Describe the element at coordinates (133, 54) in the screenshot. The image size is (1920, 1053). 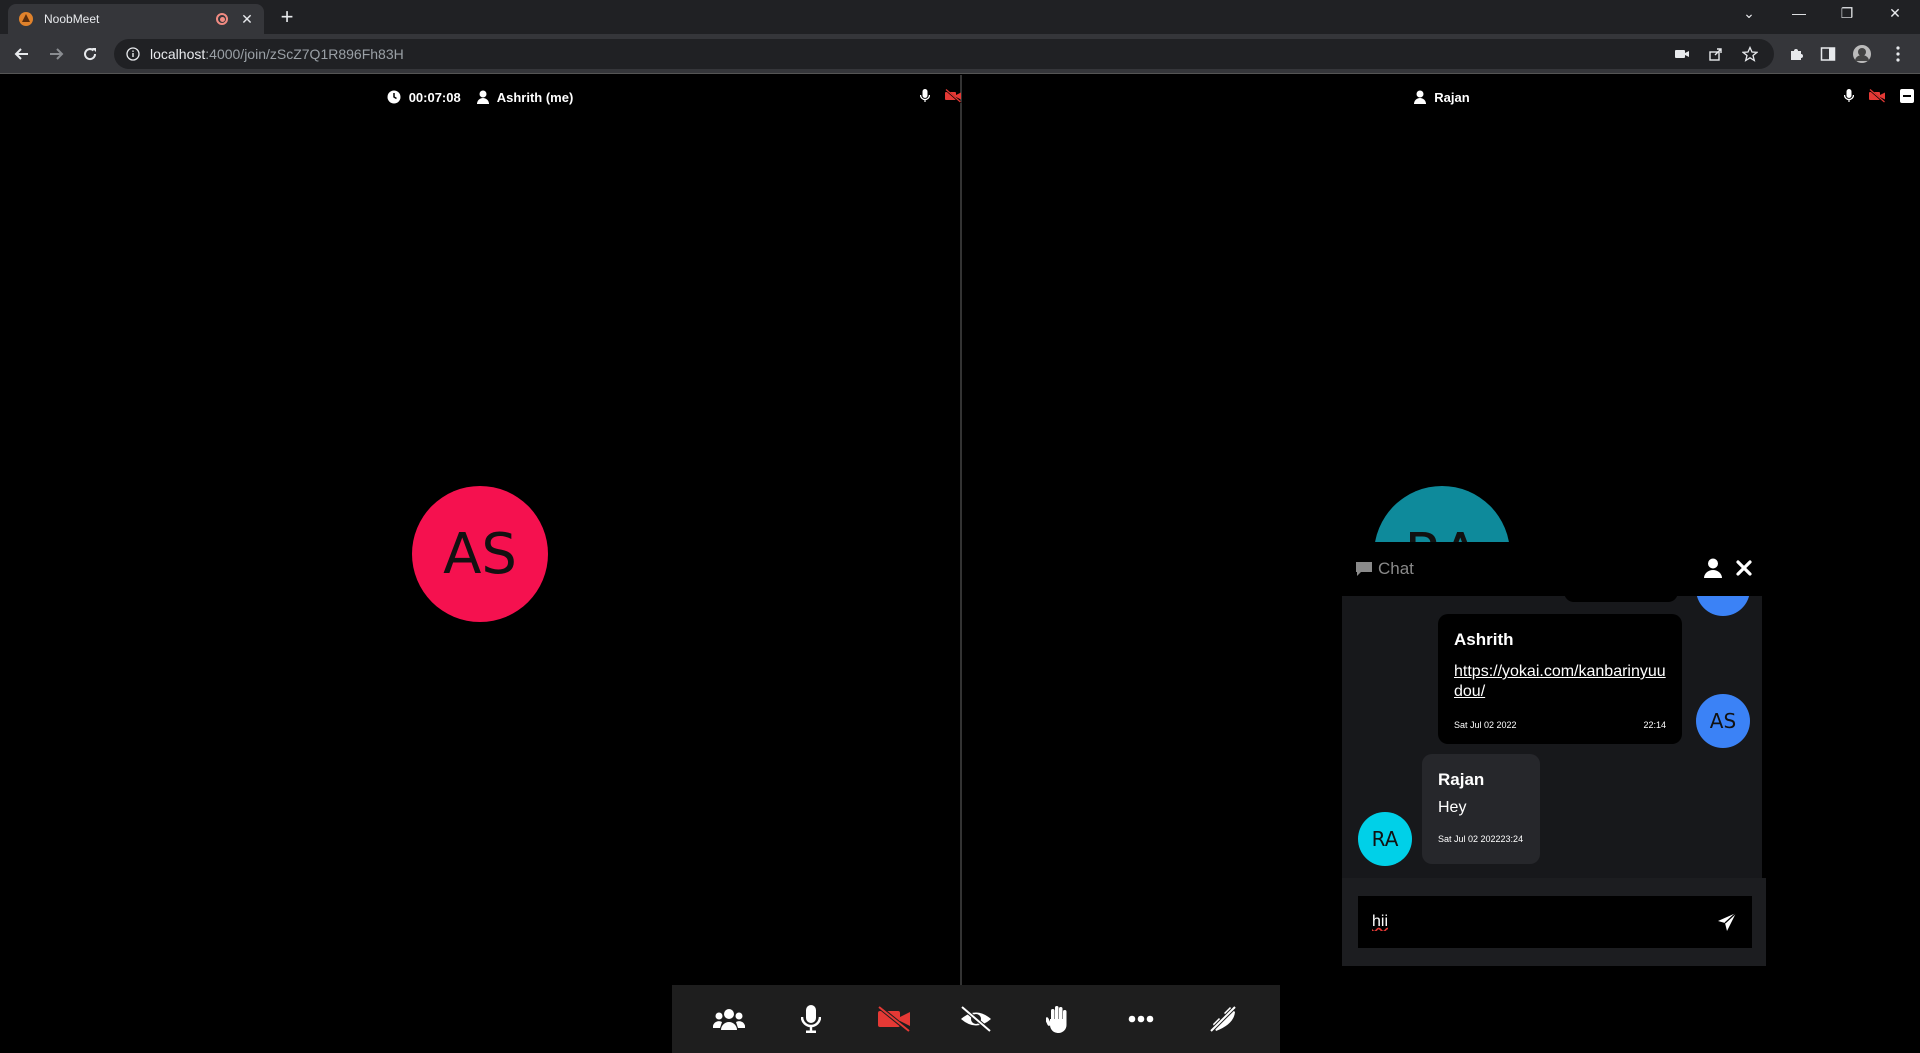
I see `site-info-icon` at that location.